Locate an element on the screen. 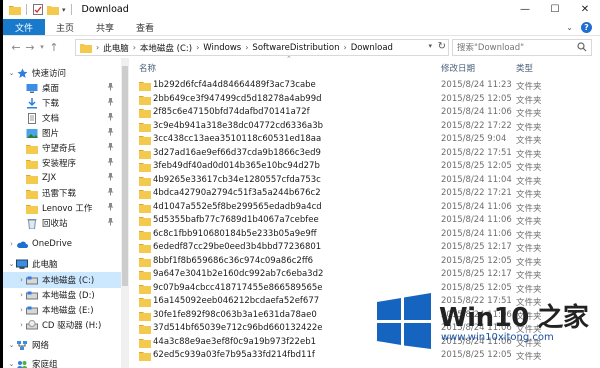 Image resolution: width=600 pixels, height=368 pixels. sidebar-item: 图片 is located at coordinates (62, 133).